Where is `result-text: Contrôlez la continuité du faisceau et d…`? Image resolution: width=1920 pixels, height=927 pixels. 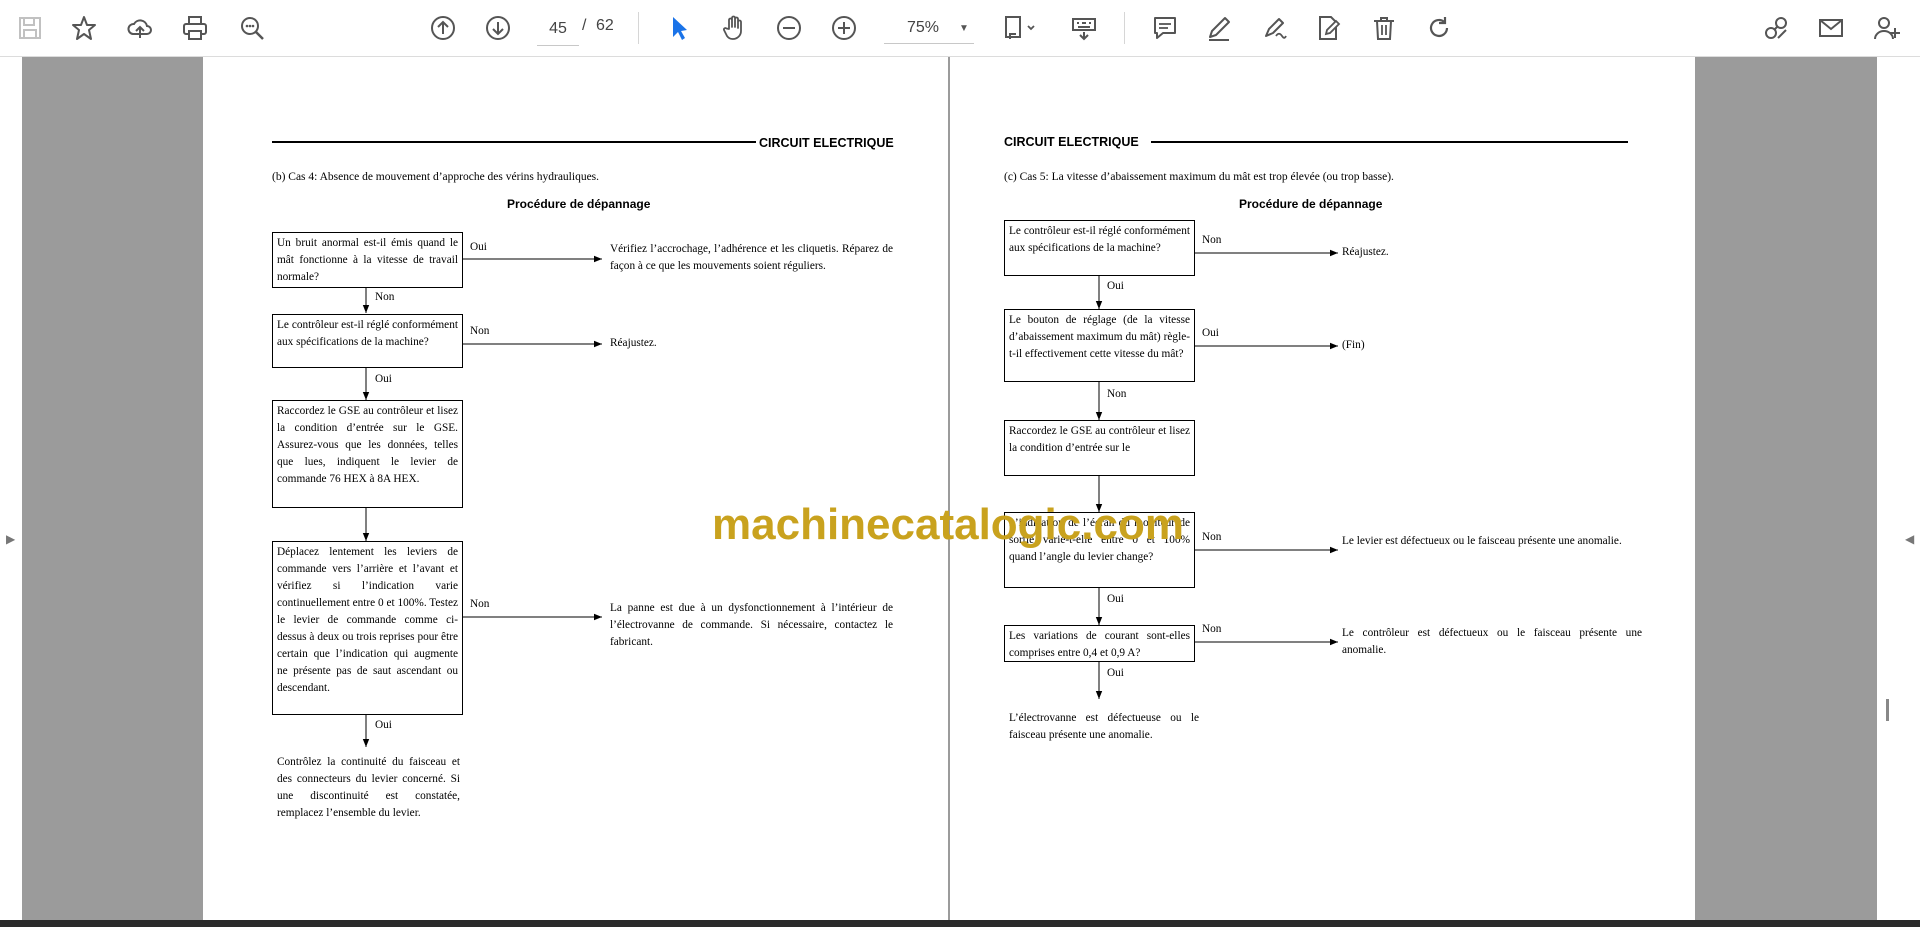 result-text: Contrôlez la continuité du faisceau et d… is located at coordinates (368, 787).